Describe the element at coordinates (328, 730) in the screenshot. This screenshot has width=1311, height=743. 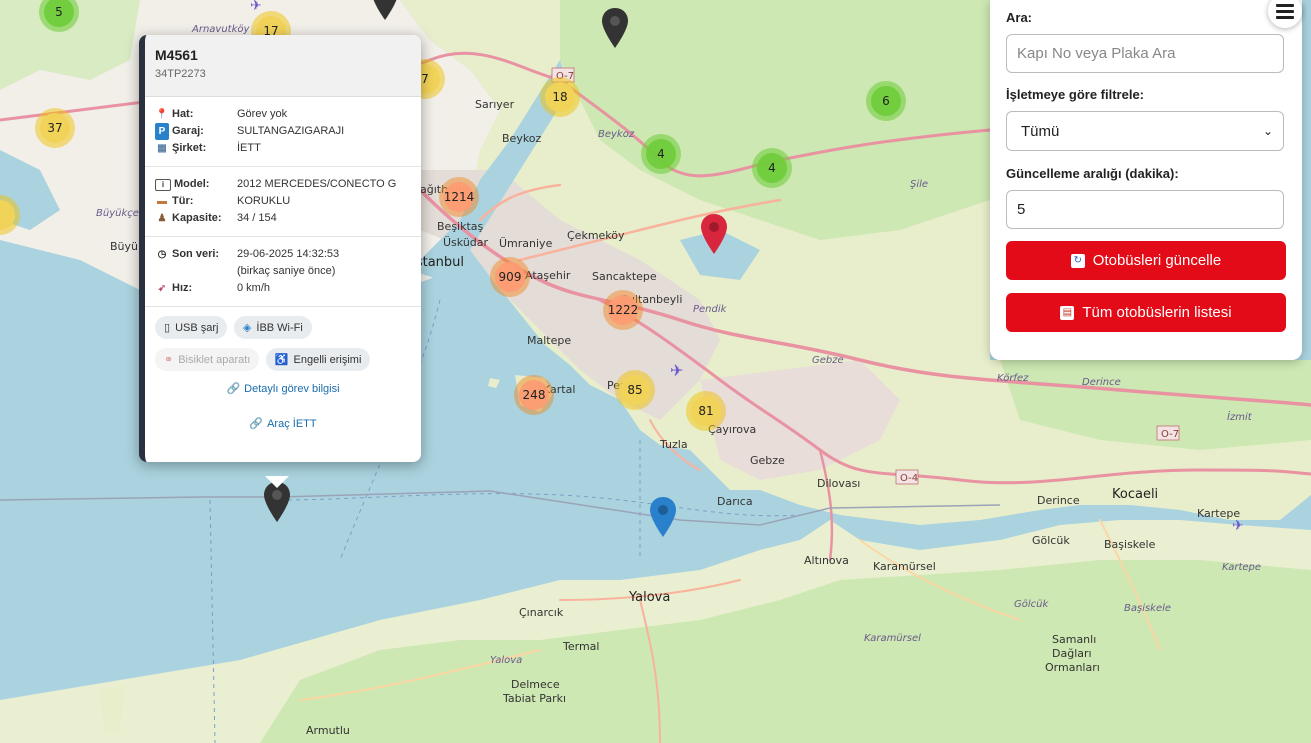
I see `svg-text: Armutlu` at that location.